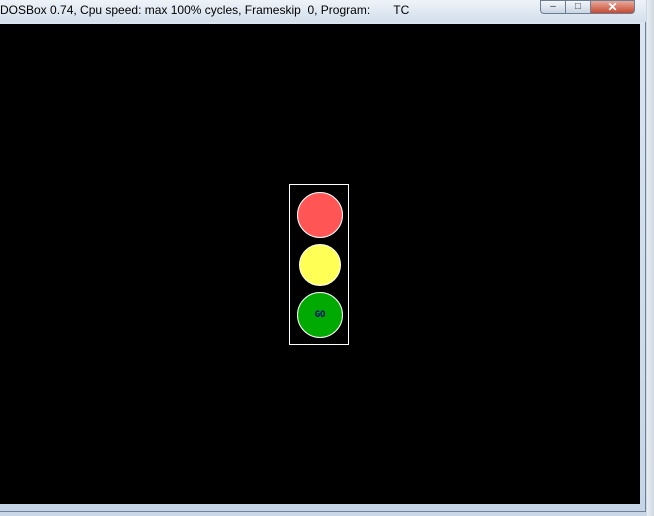  I want to click on go-label: GO, so click(320, 315).